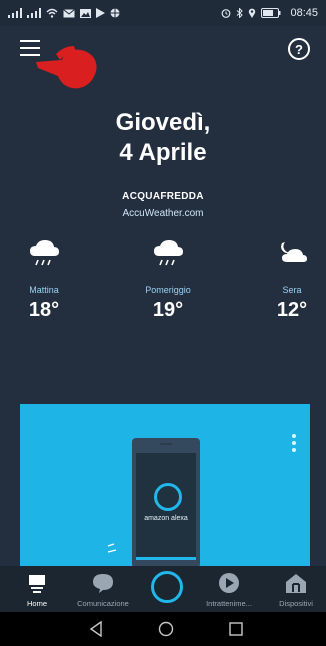  I want to click on play-store-icon, so click(100, 13).